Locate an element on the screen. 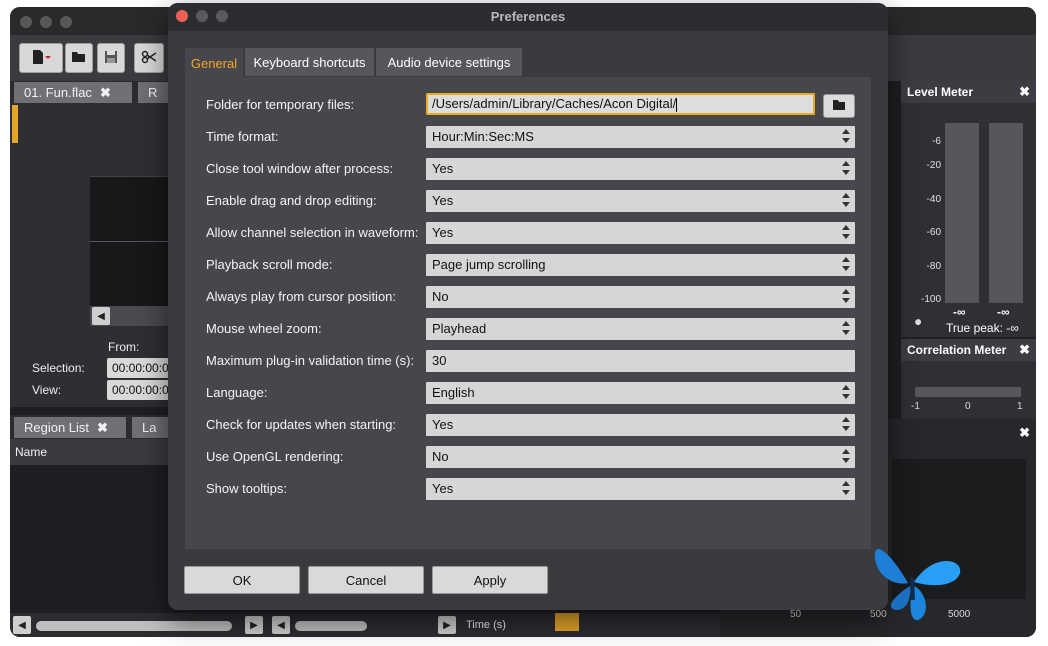  cut-button is located at coordinates (149, 58).